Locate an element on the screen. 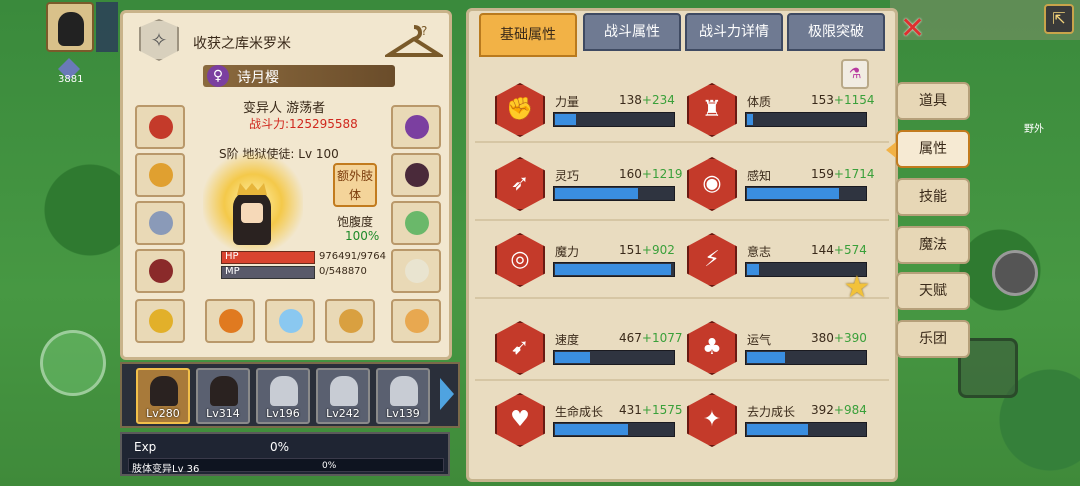 This screenshot has height=486, width=1080. equip-slot-mirror is located at coordinates (416, 223).